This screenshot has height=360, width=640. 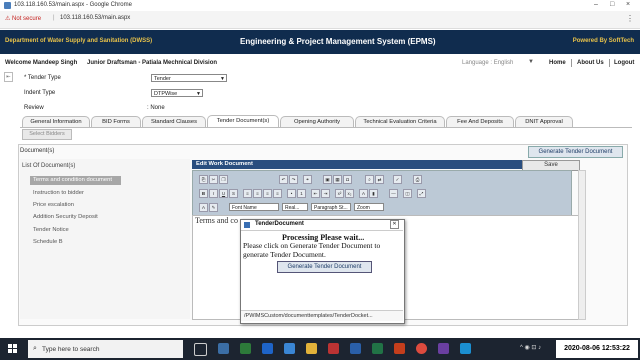 I want to click on zoom-select: Zoom, so click(x=369, y=207).